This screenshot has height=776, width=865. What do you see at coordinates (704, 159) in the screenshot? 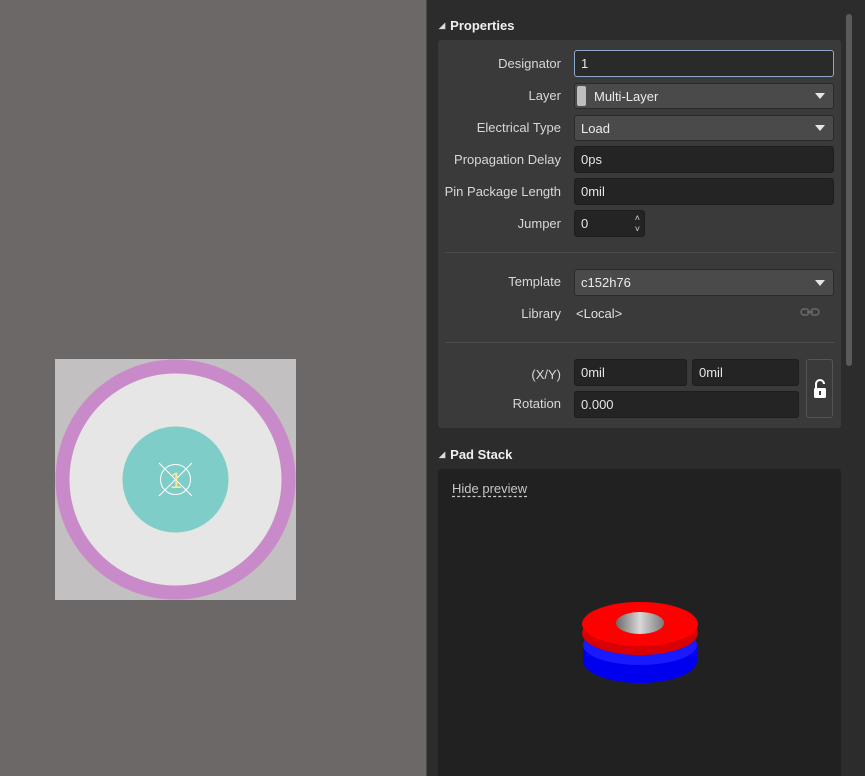
I see `propagation-delay-input: 0ps` at bounding box center [704, 159].